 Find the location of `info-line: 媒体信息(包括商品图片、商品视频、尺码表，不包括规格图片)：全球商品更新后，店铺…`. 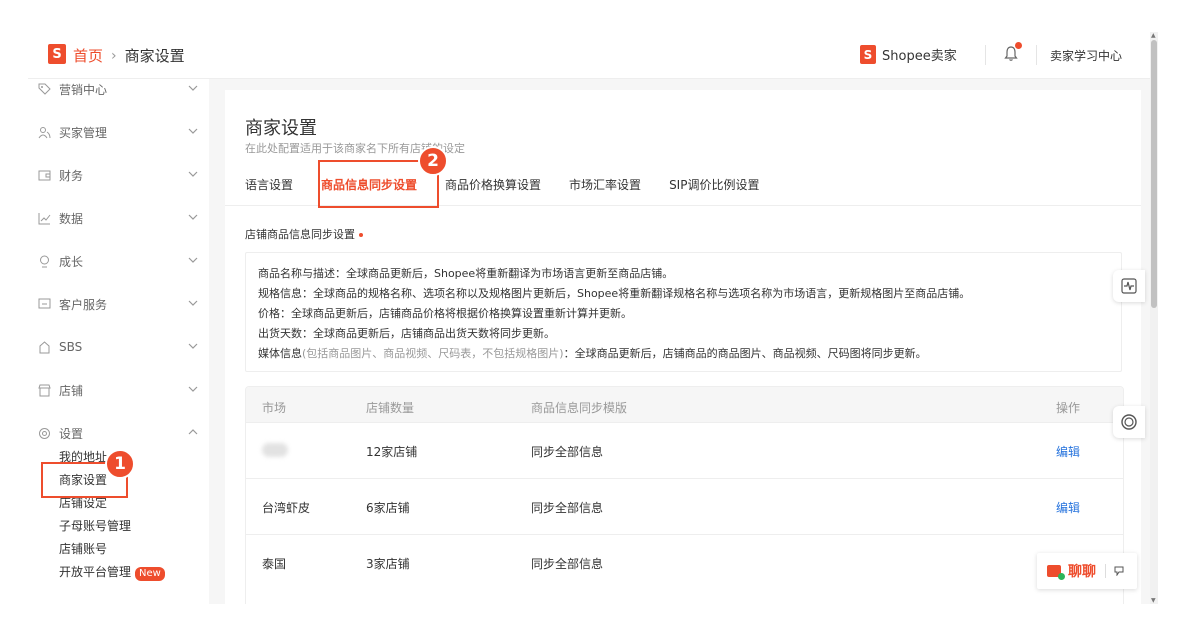

info-line: 媒体信息(包括商品图片、商品视频、尺码表，不包括规格图片)：全球商品更新后，店铺… is located at coordinates (592, 353).